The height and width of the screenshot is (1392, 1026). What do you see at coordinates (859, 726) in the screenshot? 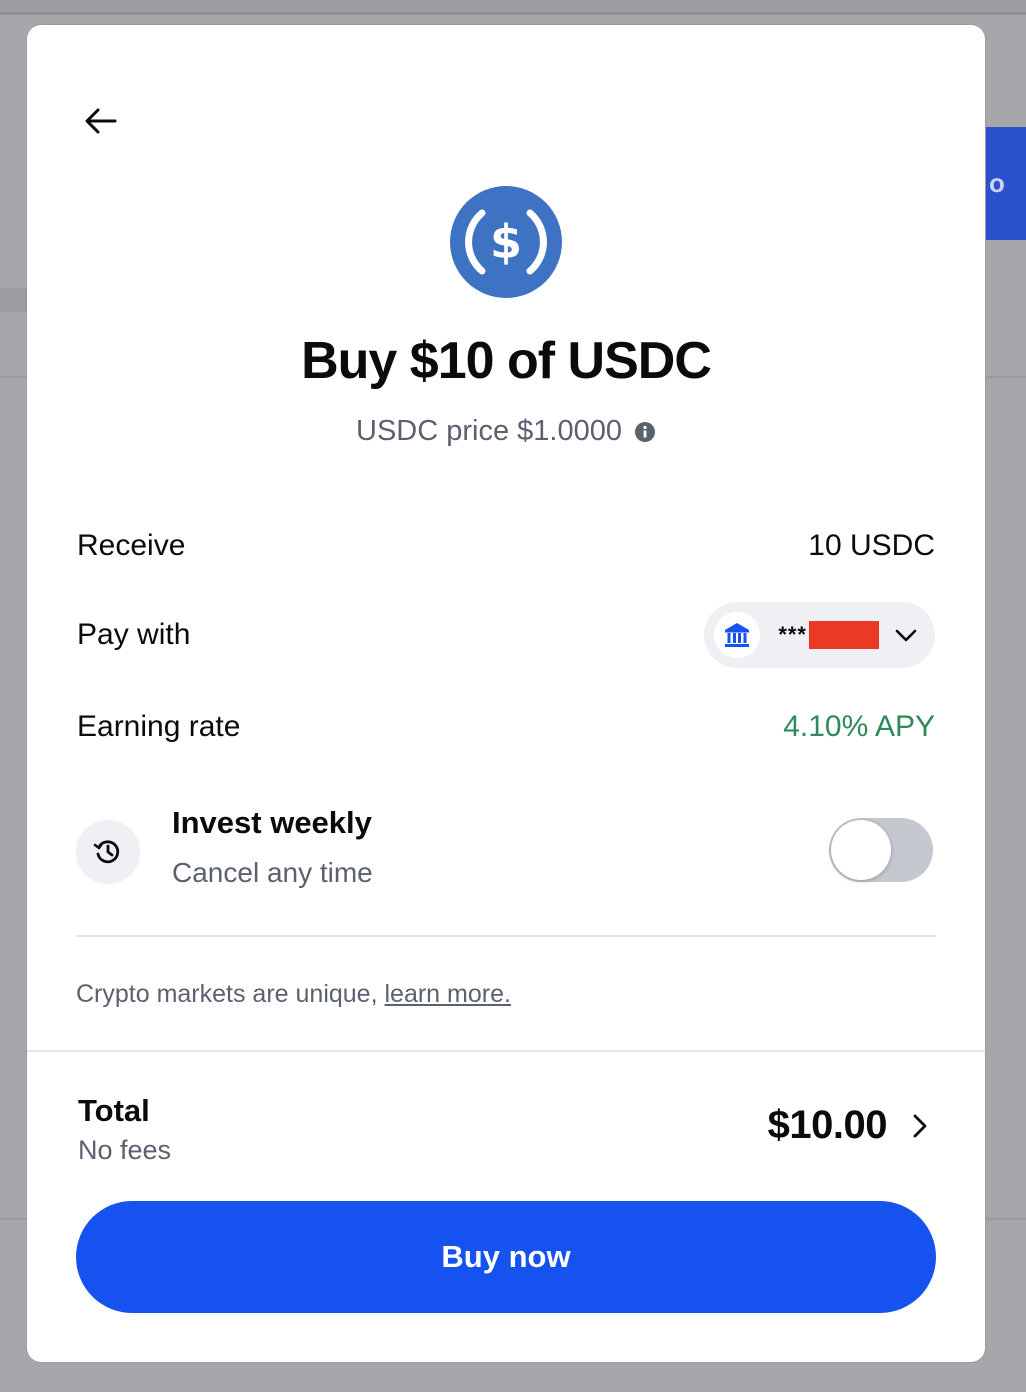
I see `earning-value: 4.10% APY` at bounding box center [859, 726].